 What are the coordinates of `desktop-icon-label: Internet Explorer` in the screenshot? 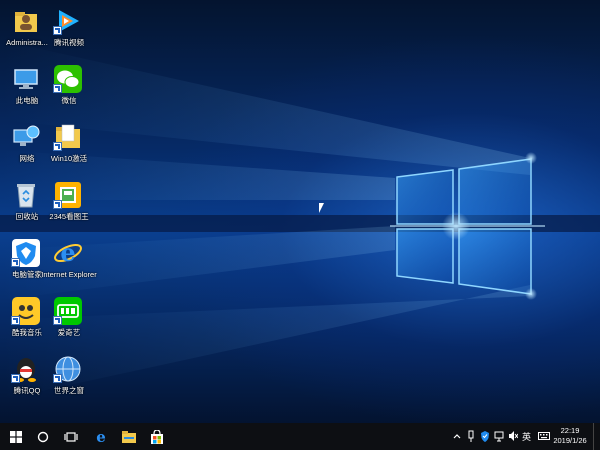 It's located at (69, 274).